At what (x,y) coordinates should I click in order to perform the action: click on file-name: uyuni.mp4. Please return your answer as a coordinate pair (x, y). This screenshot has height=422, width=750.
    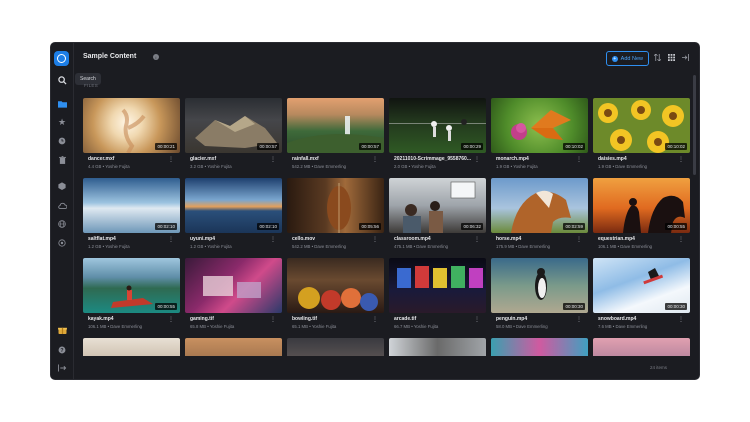
    Looking at the image, I should click on (203, 239).